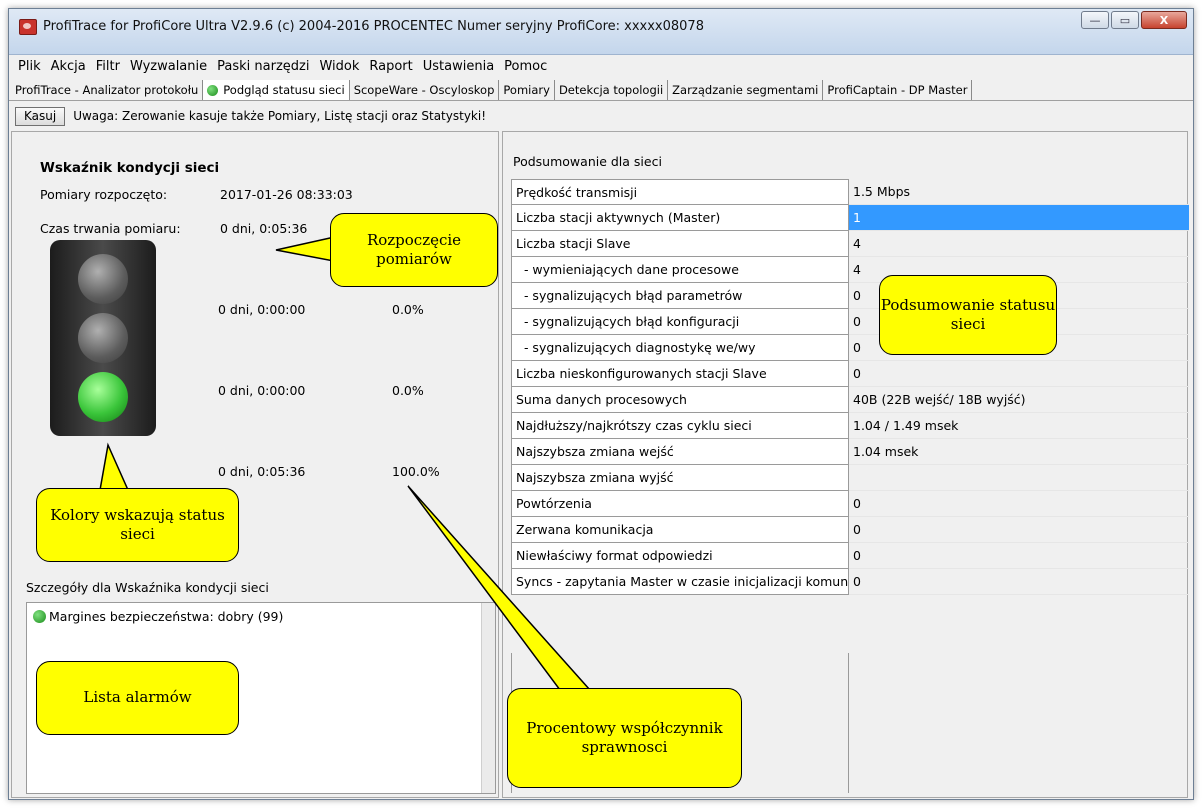 The width and height of the screenshot is (1203, 808). I want to click on menu-widok: Widok, so click(339, 66).